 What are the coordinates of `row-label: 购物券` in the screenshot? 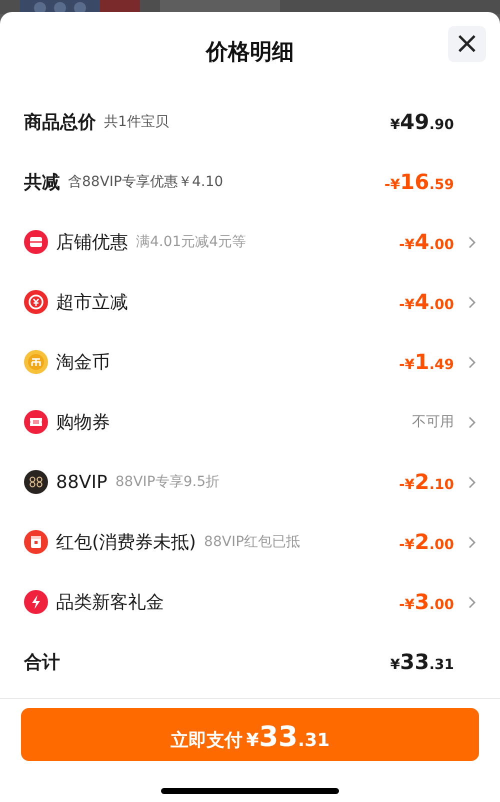 It's located at (83, 422).